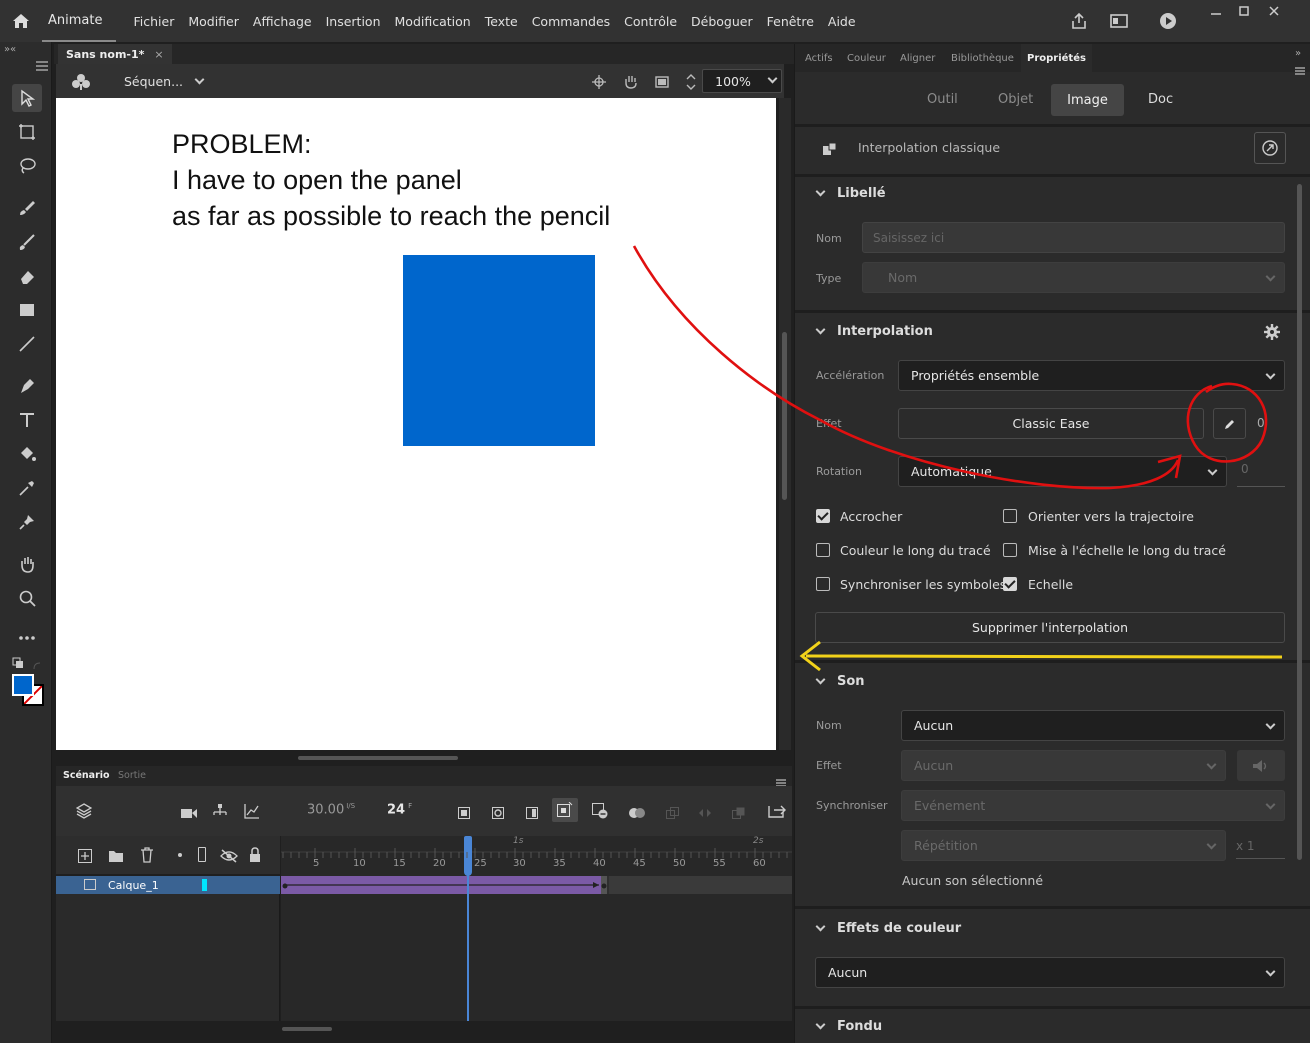 The width and height of the screenshot is (1310, 1043). I want to click on menu-fenetre: Fenêtre, so click(790, 21).